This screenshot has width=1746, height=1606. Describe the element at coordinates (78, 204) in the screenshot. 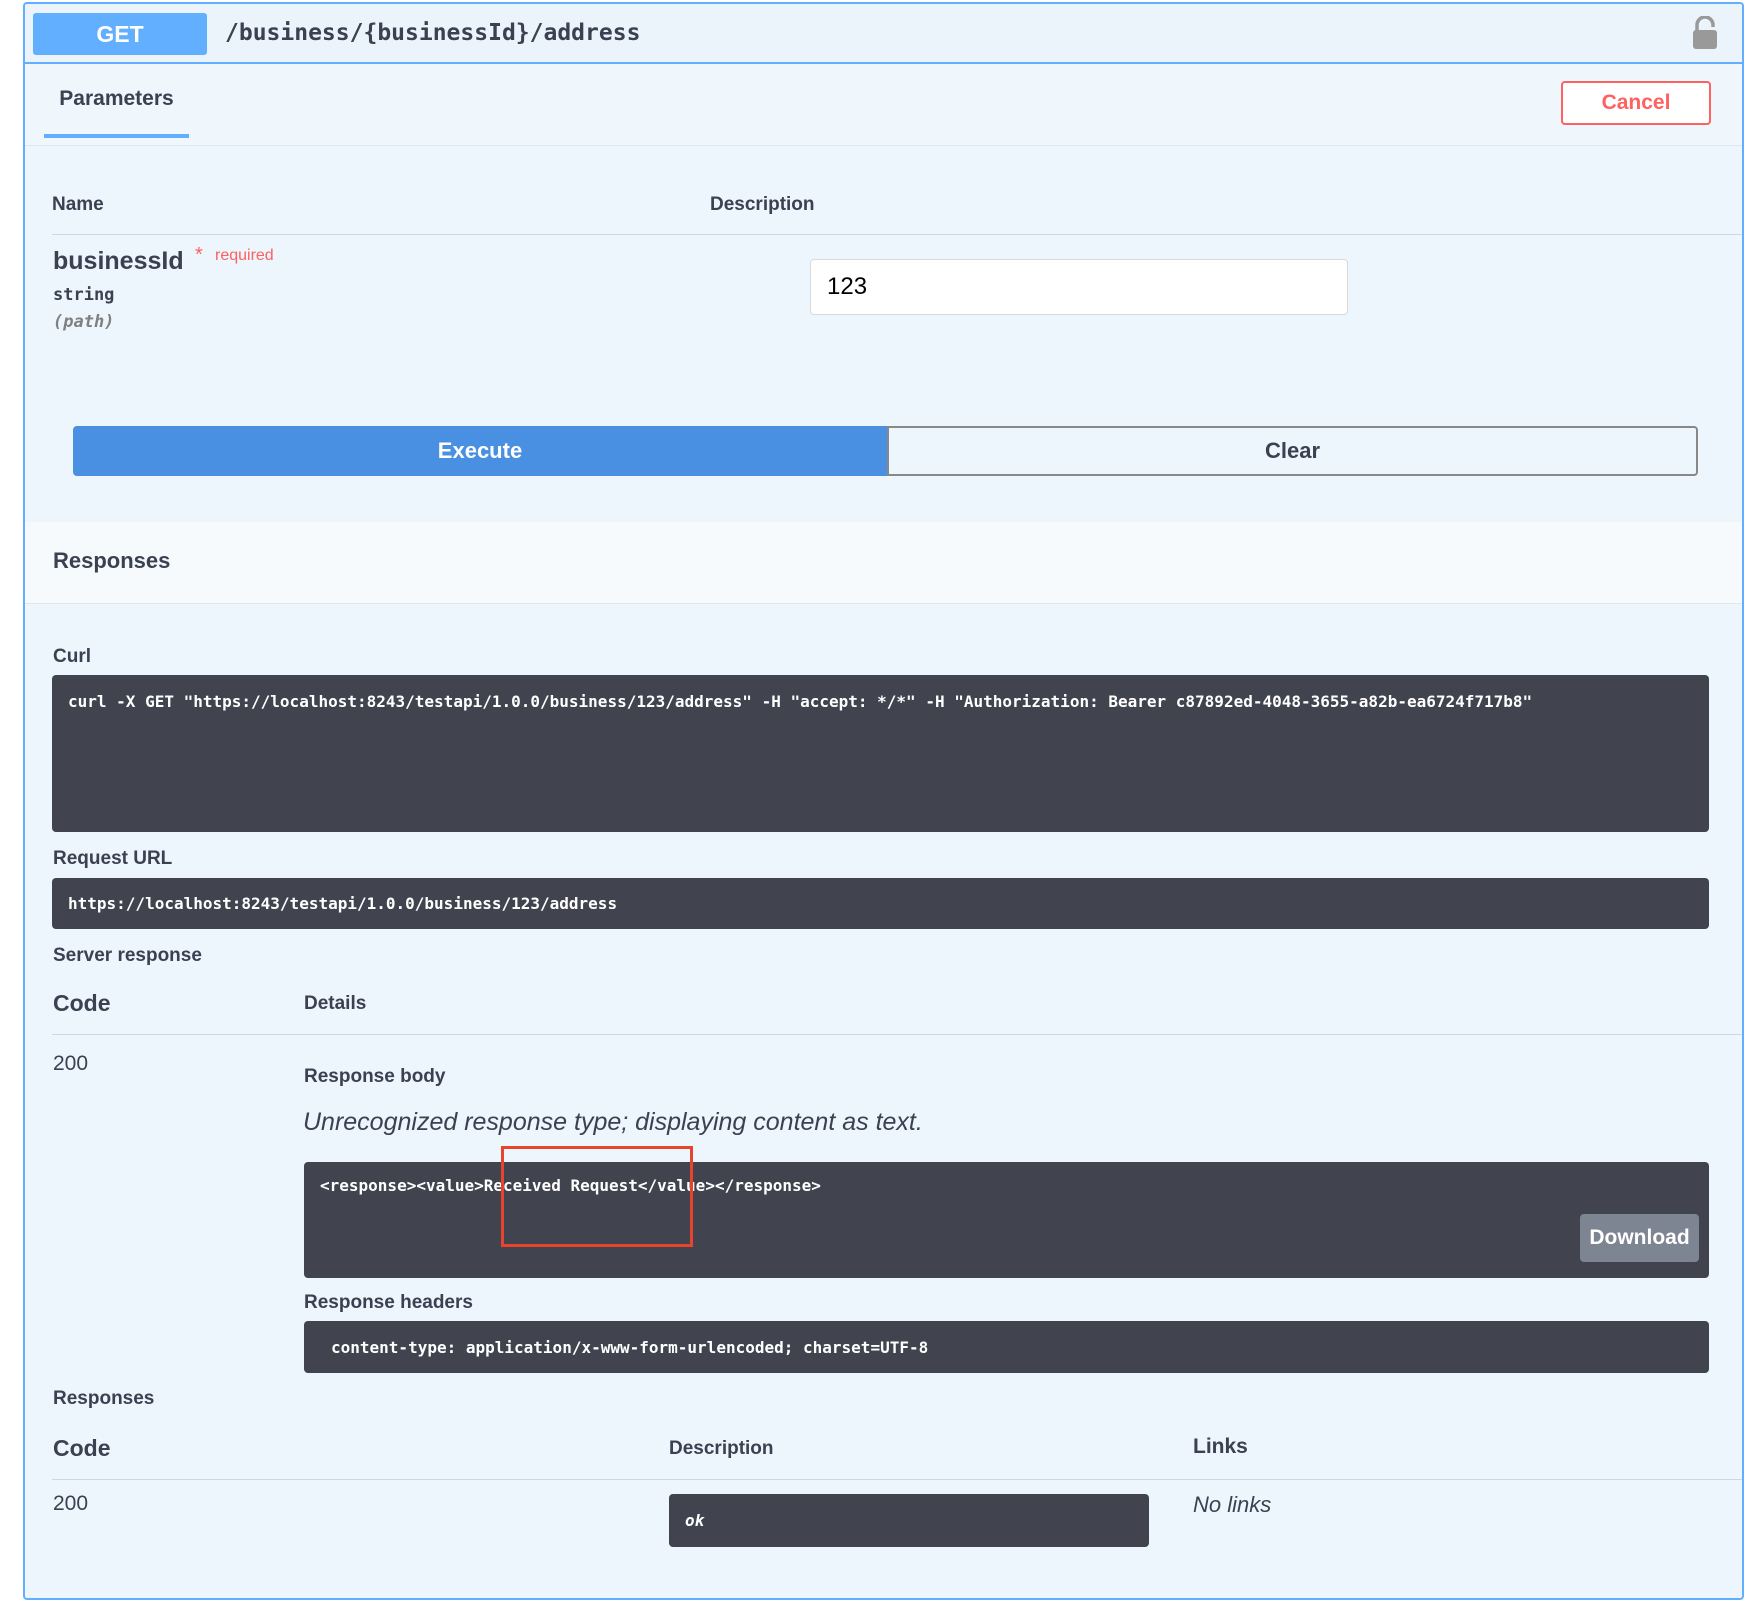

I see `column-header-name: Name` at that location.